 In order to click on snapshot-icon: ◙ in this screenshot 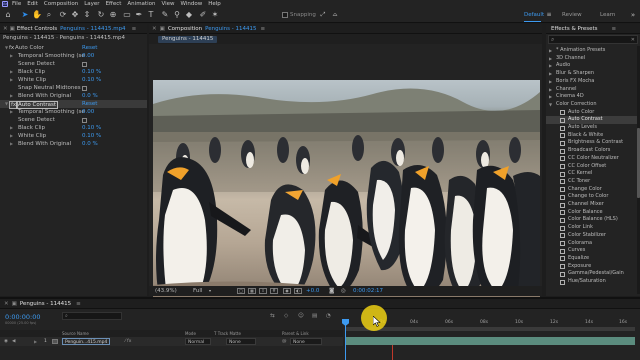, I will do `click(331, 291)`.